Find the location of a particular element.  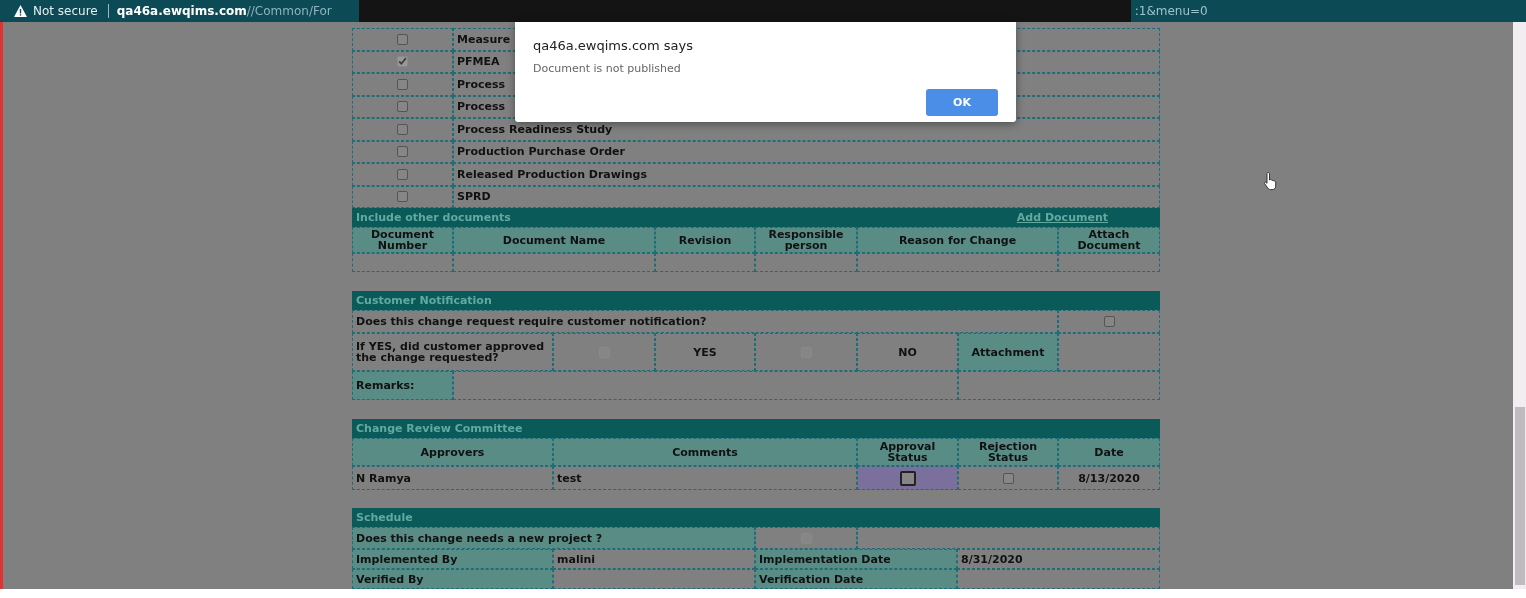

column-header: Date is located at coordinates (1109, 452).